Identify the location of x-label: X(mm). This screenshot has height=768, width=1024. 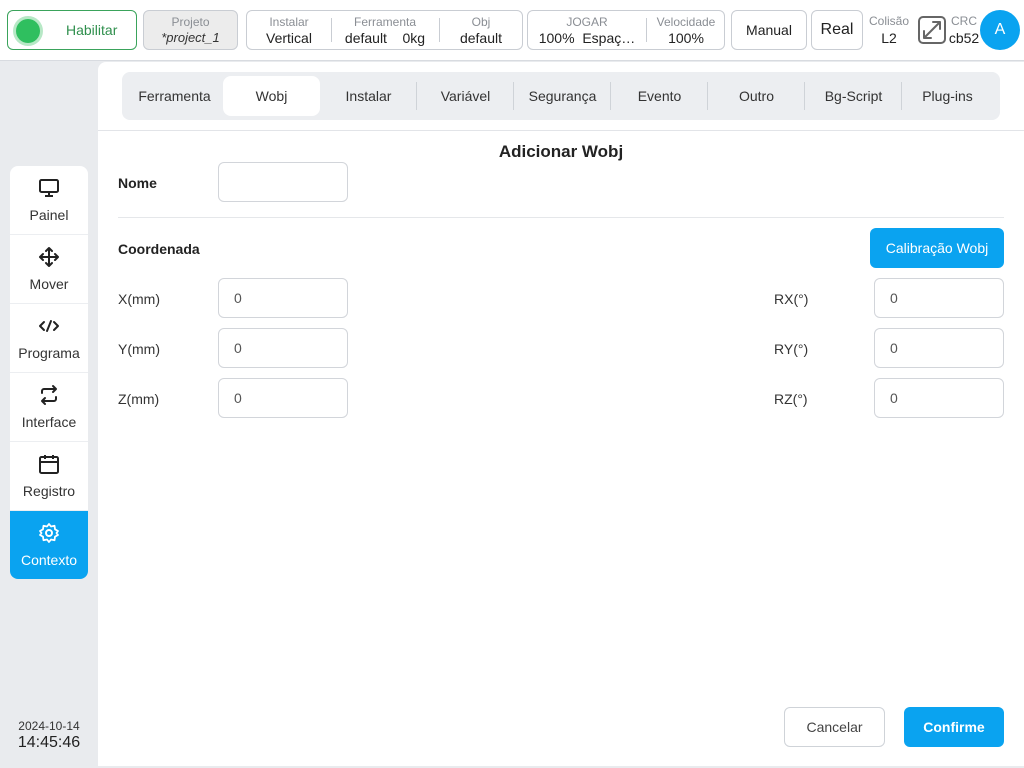
(139, 299).